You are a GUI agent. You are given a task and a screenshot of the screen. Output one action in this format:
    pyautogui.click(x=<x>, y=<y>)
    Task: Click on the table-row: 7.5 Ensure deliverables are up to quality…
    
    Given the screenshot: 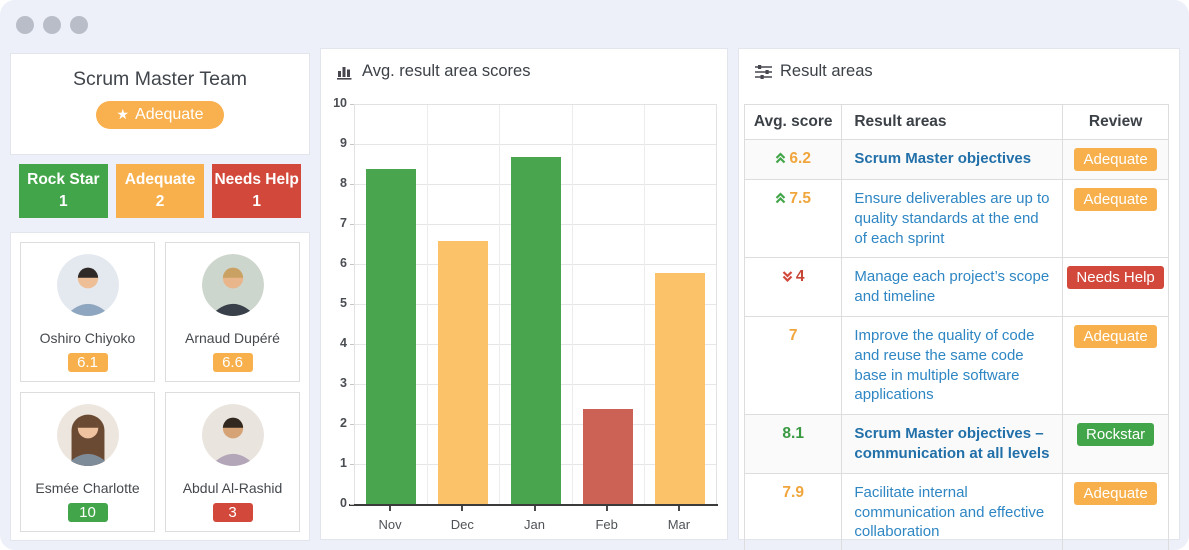 What is the action you would take?
    pyautogui.click(x=956, y=218)
    